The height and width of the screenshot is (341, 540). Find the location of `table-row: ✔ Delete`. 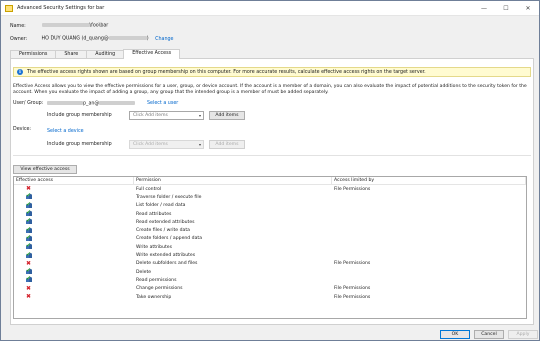

table-row: ✔ Delete is located at coordinates (270, 272).